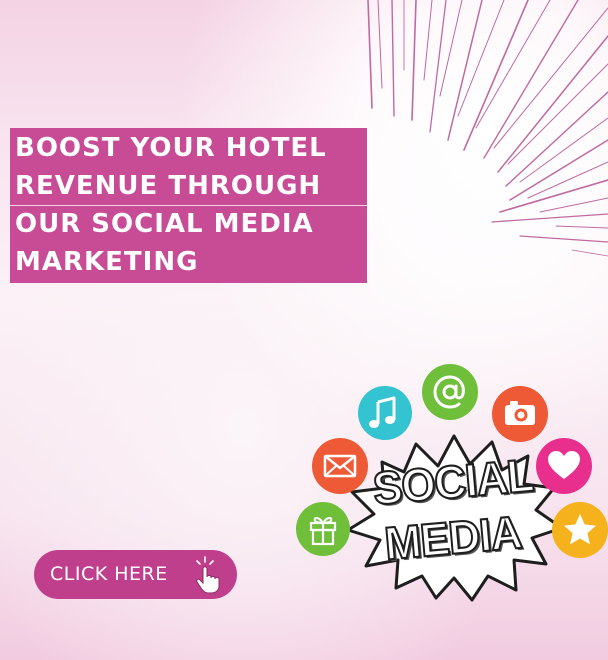  Describe the element at coordinates (580, 530) in the screenshot. I see `star-icon` at that location.